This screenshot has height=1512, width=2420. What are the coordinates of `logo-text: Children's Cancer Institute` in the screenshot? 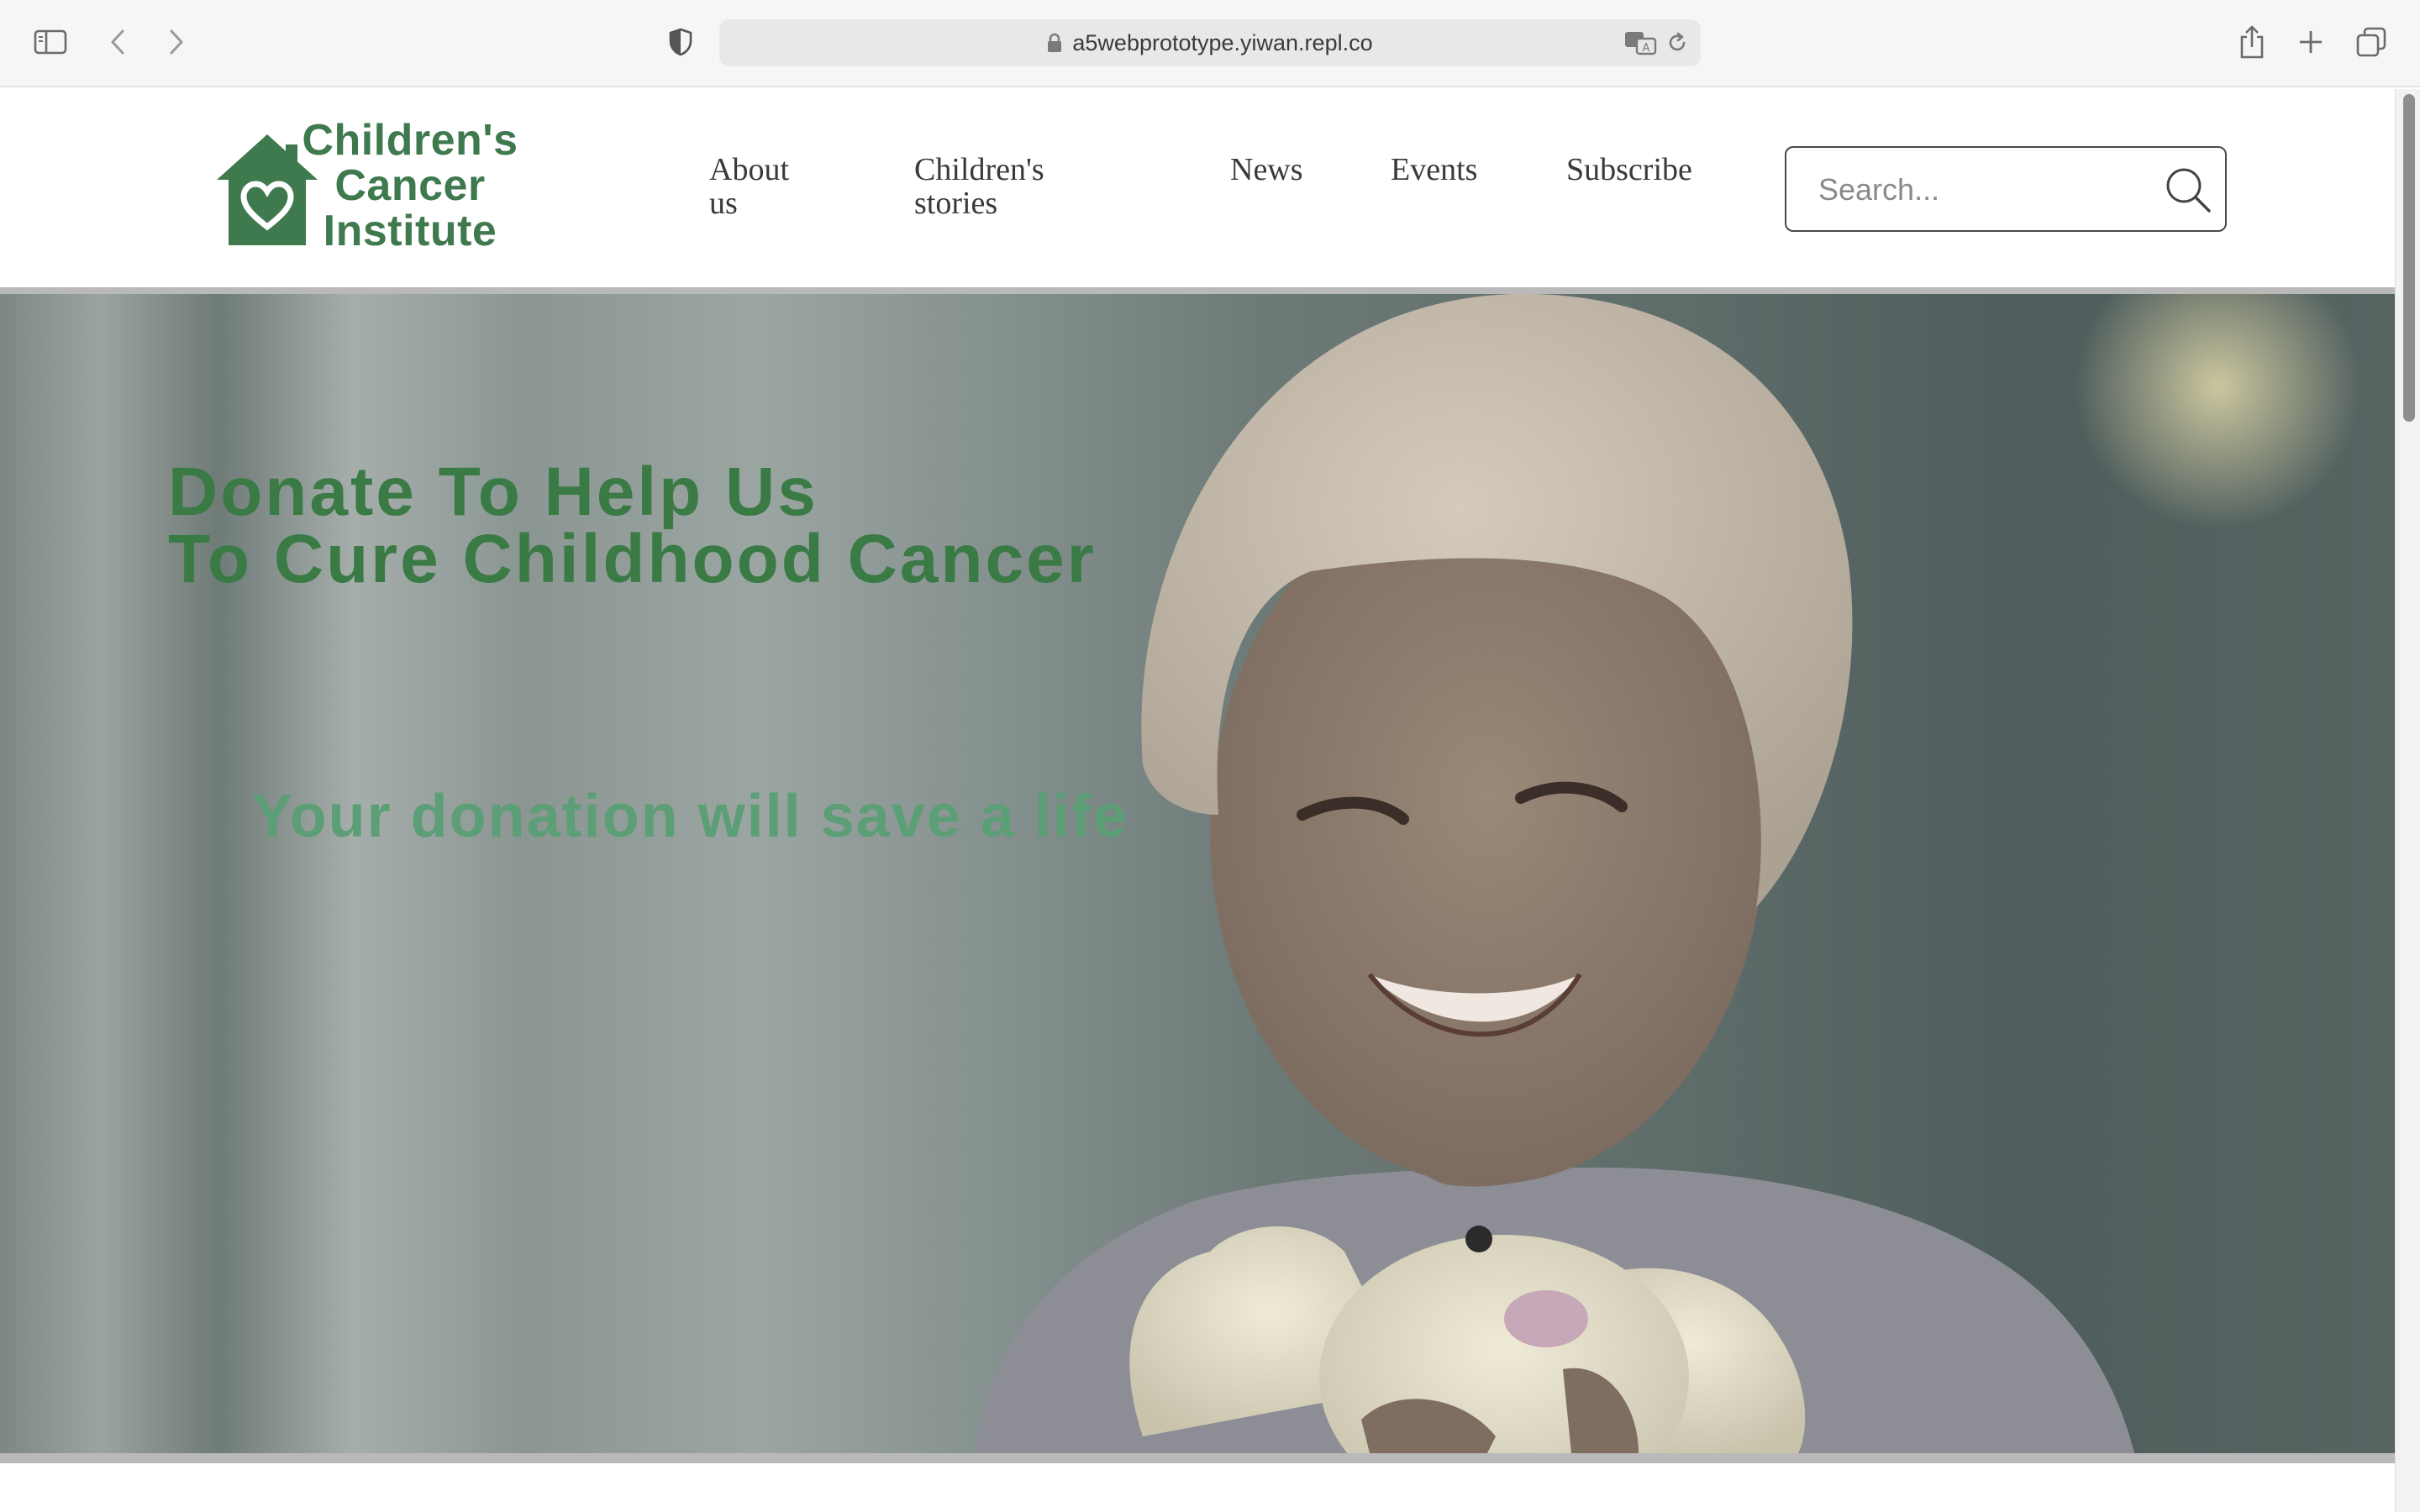 It's located at (410, 186).